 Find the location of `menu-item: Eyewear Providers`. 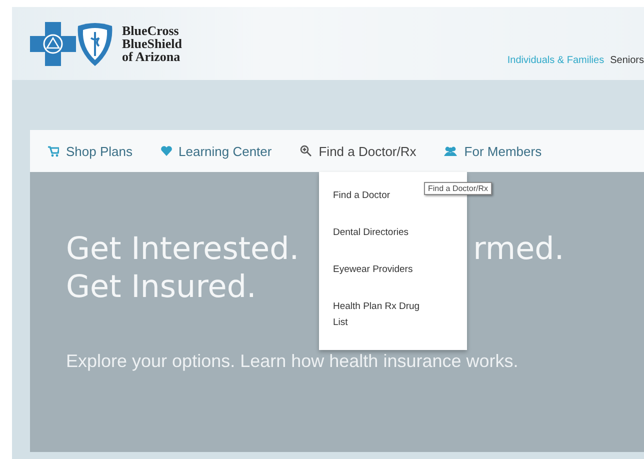

menu-item: Eyewear Providers is located at coordinates (373, 270).